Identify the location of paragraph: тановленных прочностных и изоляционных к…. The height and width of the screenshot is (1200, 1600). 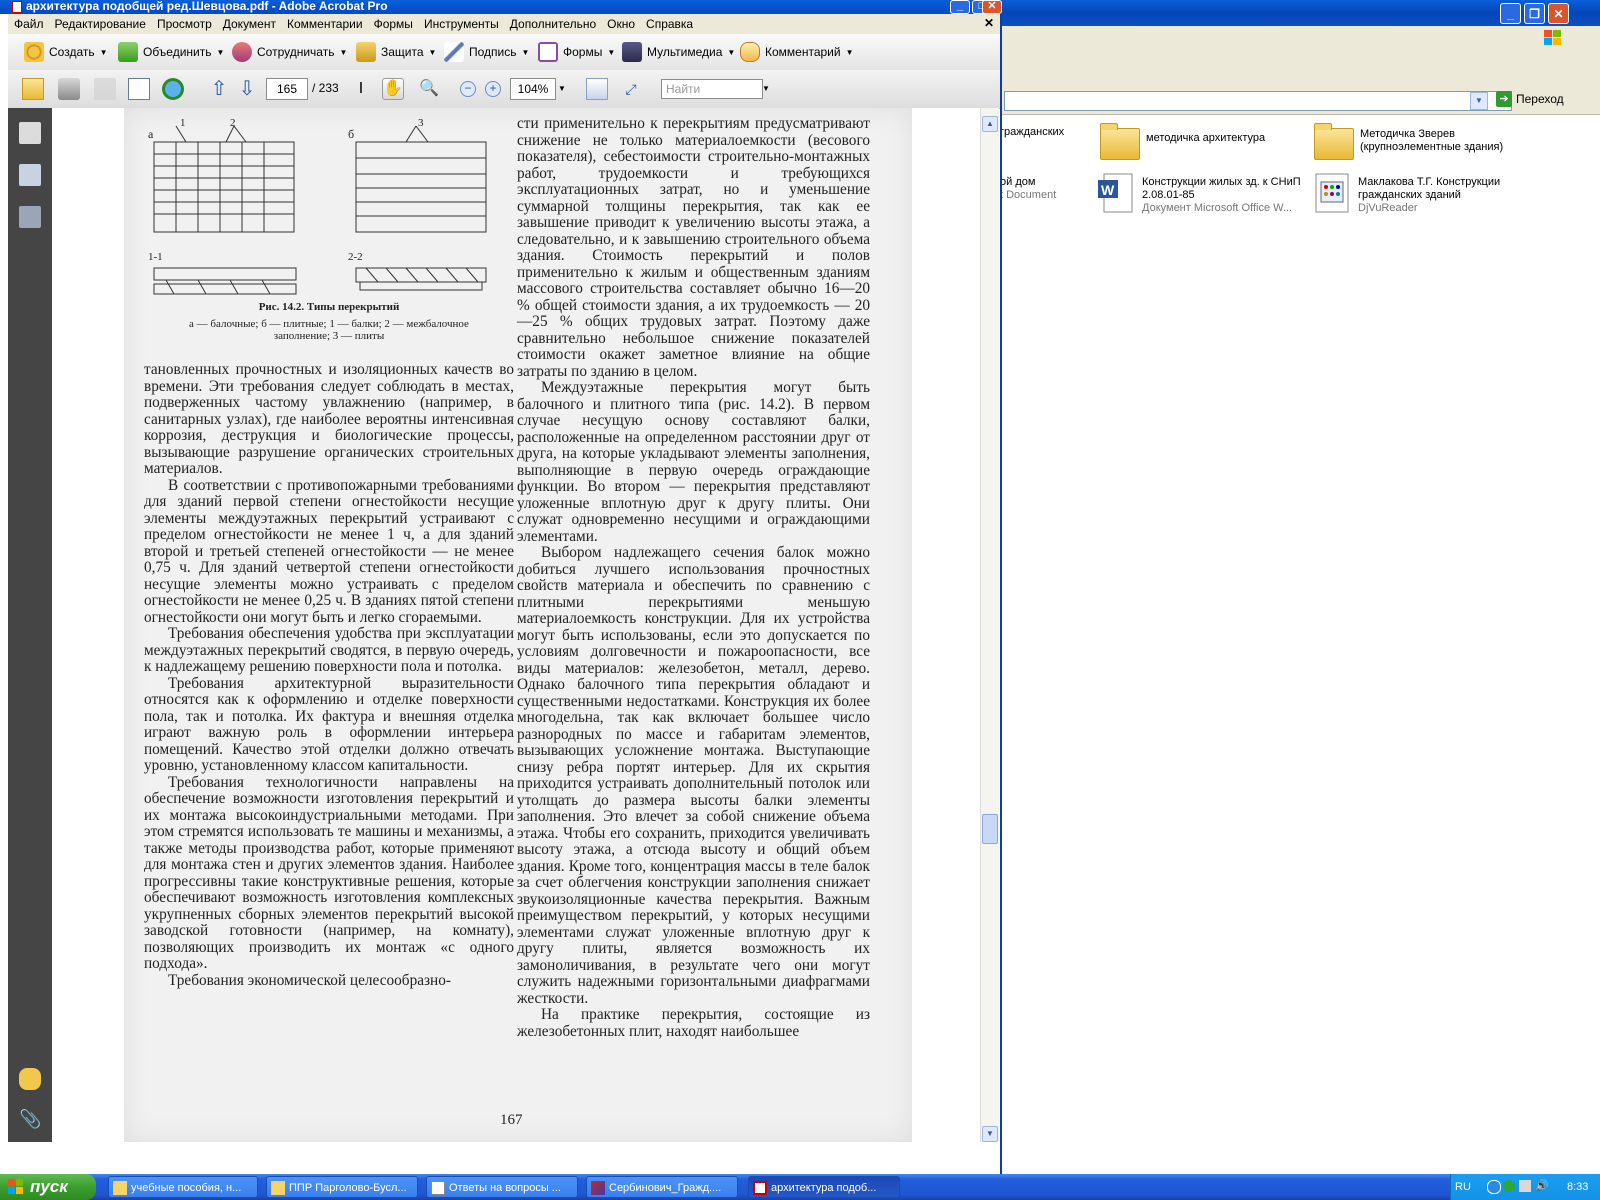
(329, 419).